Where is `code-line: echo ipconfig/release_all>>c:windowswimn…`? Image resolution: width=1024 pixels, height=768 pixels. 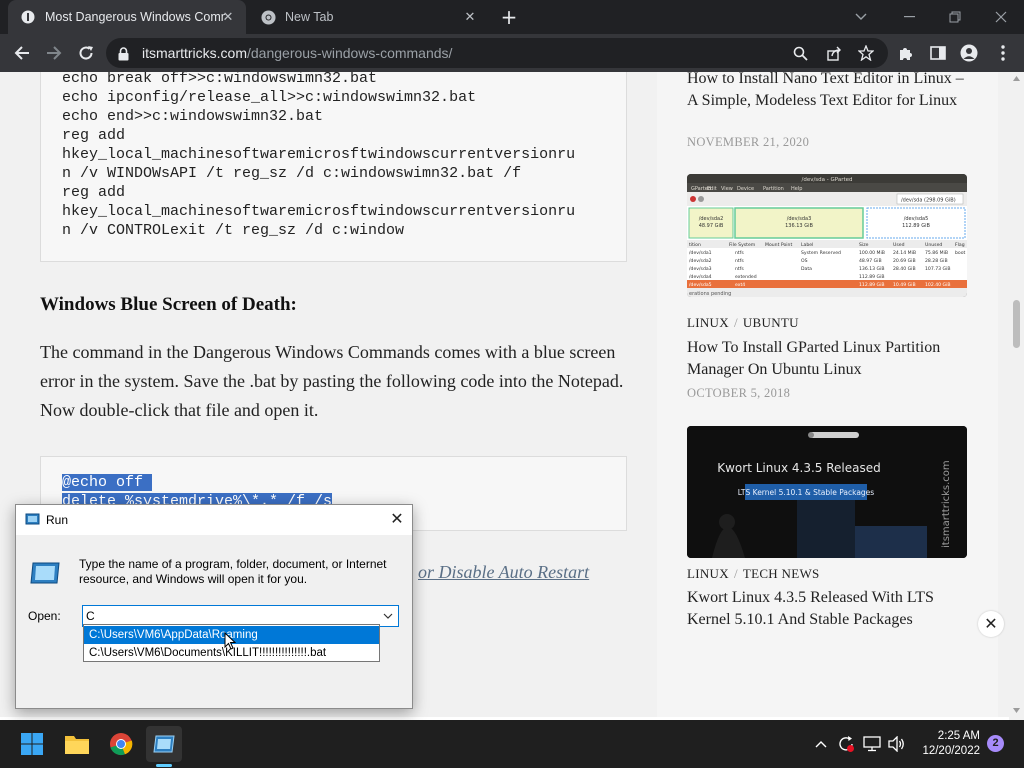
code-line: echo ipconfig/release_all>>c:windowswimn… is located at coordinates (269, 97).